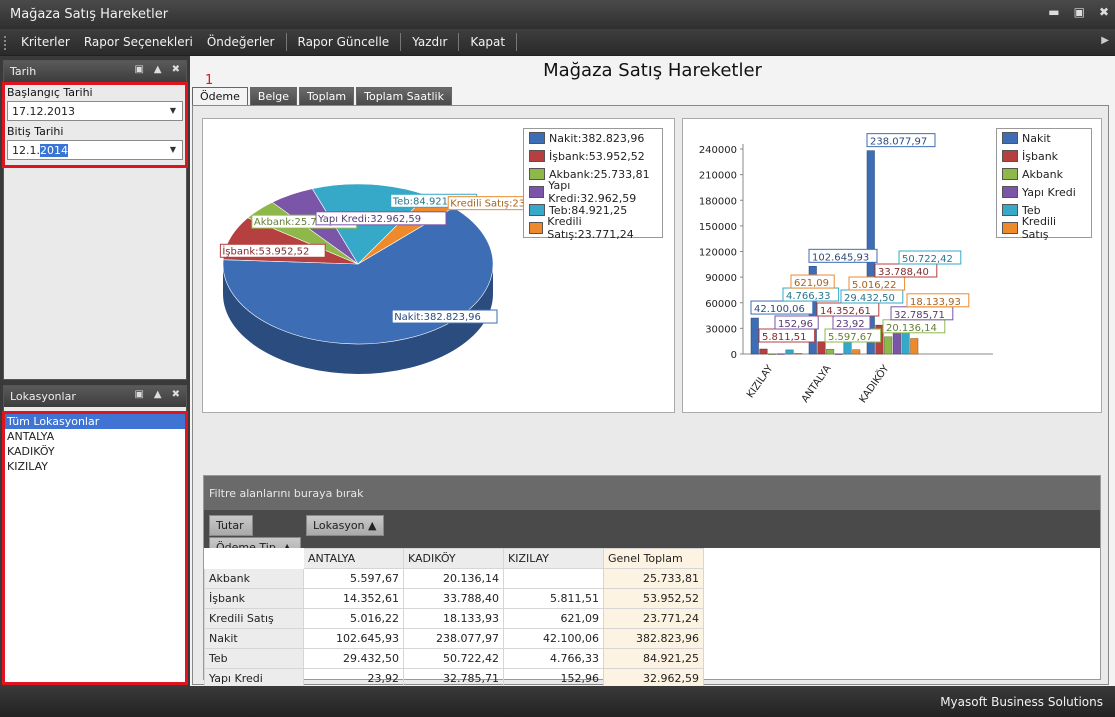 This screenshot has height=717, width=1115. What do you see at coordinates (453, 658) in the screenshot?
I see `pivot-cell: 50.722,42` at bounding box center [453, 658].